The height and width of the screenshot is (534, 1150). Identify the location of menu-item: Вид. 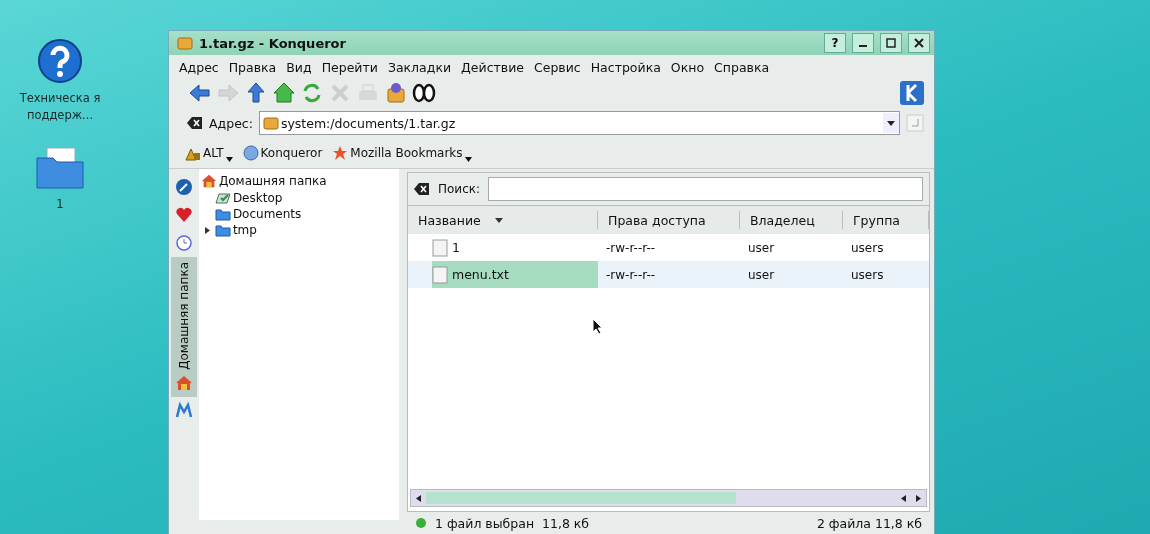
(299, 67).